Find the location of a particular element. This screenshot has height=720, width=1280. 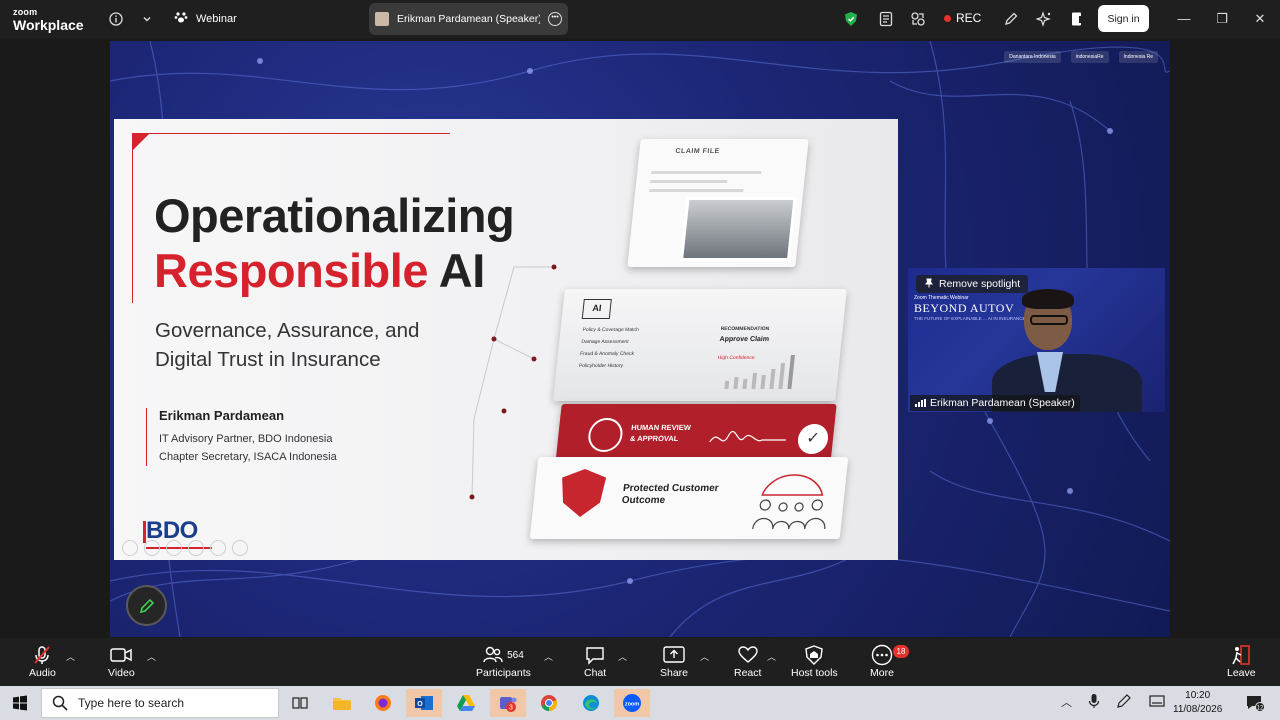

indonesia-re-logo: Indonesia Re is located at coordinates (1138, 57).